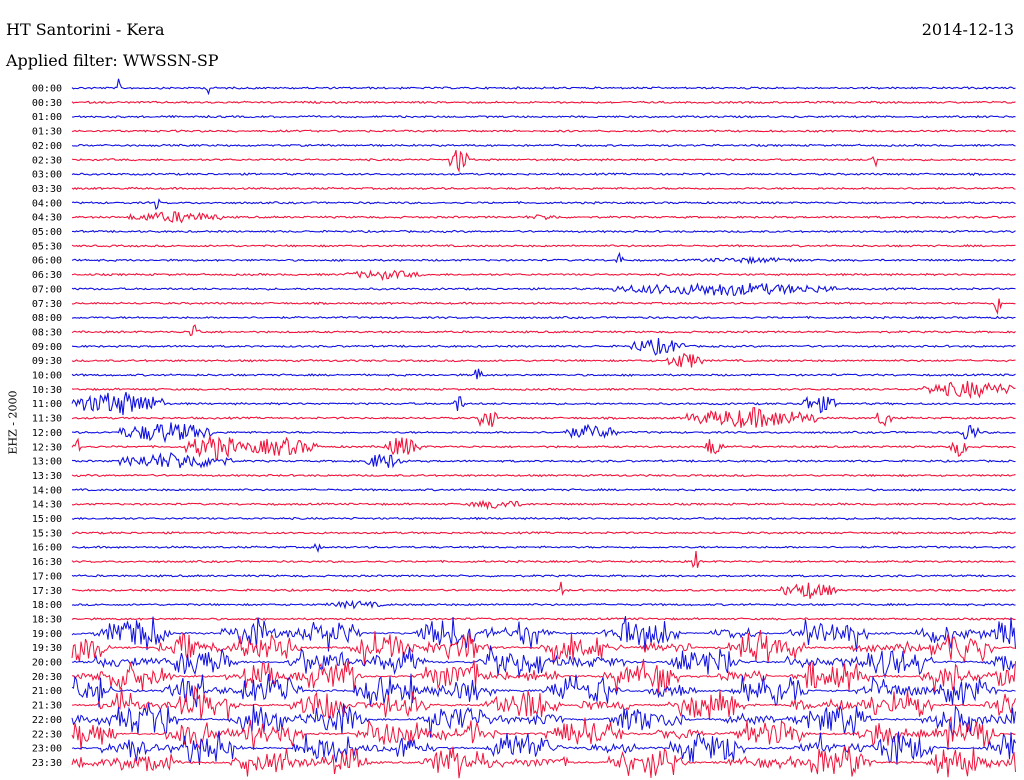  I want to click on time-tick-label: 17:00, so click(47, 576).